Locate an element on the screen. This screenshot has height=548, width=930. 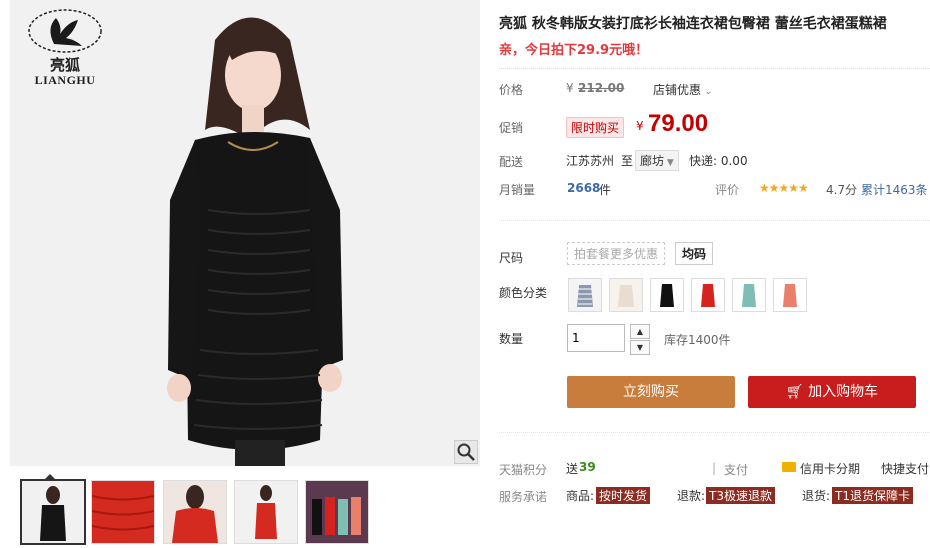
add-to-cart-label: 加入购物车 is located at coordinates (843, 392).